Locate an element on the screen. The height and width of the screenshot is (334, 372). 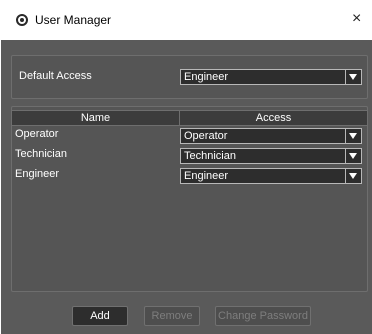
default-access-panel: Default Access Engineer is located at coordinates (189, 77).